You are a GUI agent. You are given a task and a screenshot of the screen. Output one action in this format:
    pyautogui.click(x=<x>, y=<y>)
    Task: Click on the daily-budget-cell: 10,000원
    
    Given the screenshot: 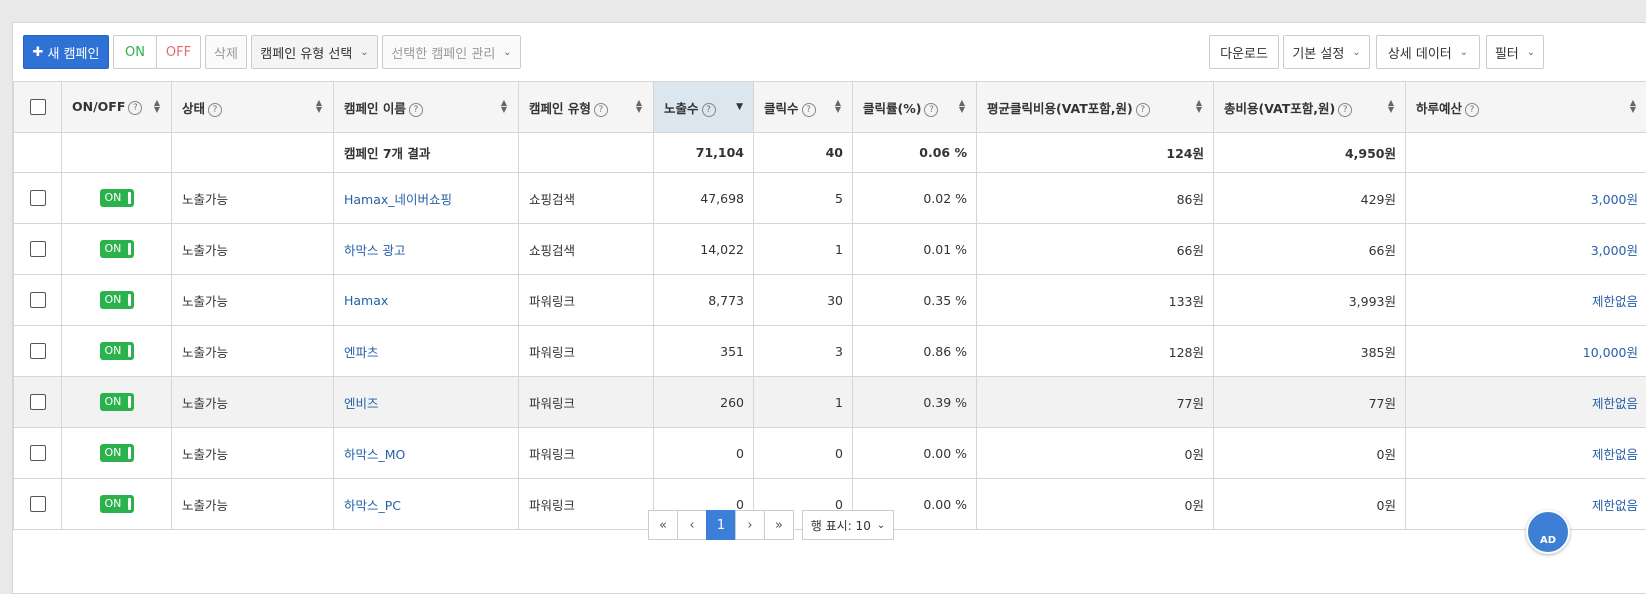 What is the action you would take?
    pyautogui.click(x=1526, y=351)
    